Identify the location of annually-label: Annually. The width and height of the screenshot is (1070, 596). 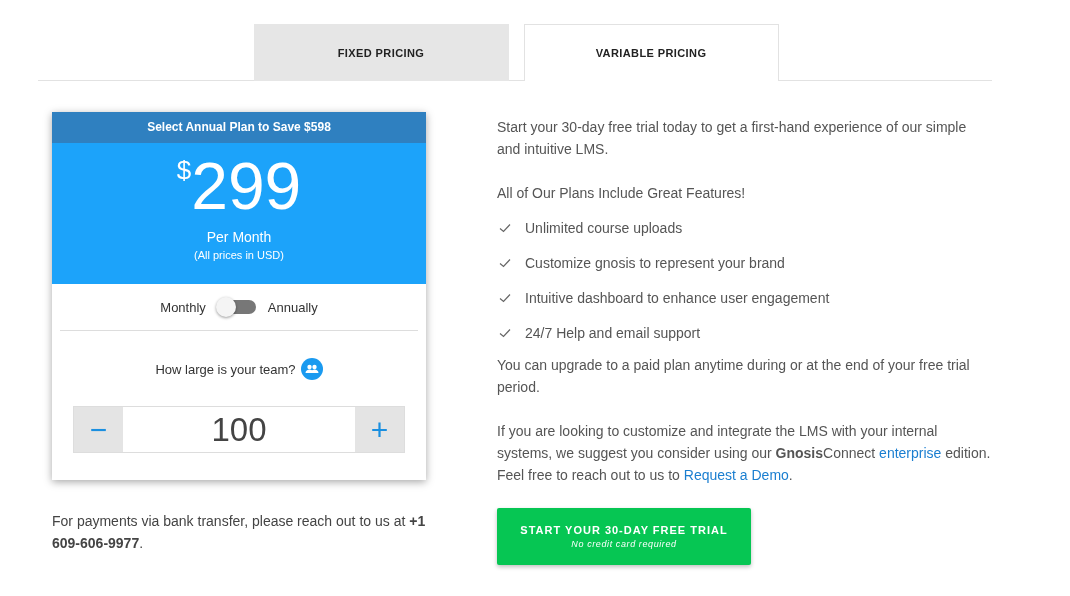
(292, 307).